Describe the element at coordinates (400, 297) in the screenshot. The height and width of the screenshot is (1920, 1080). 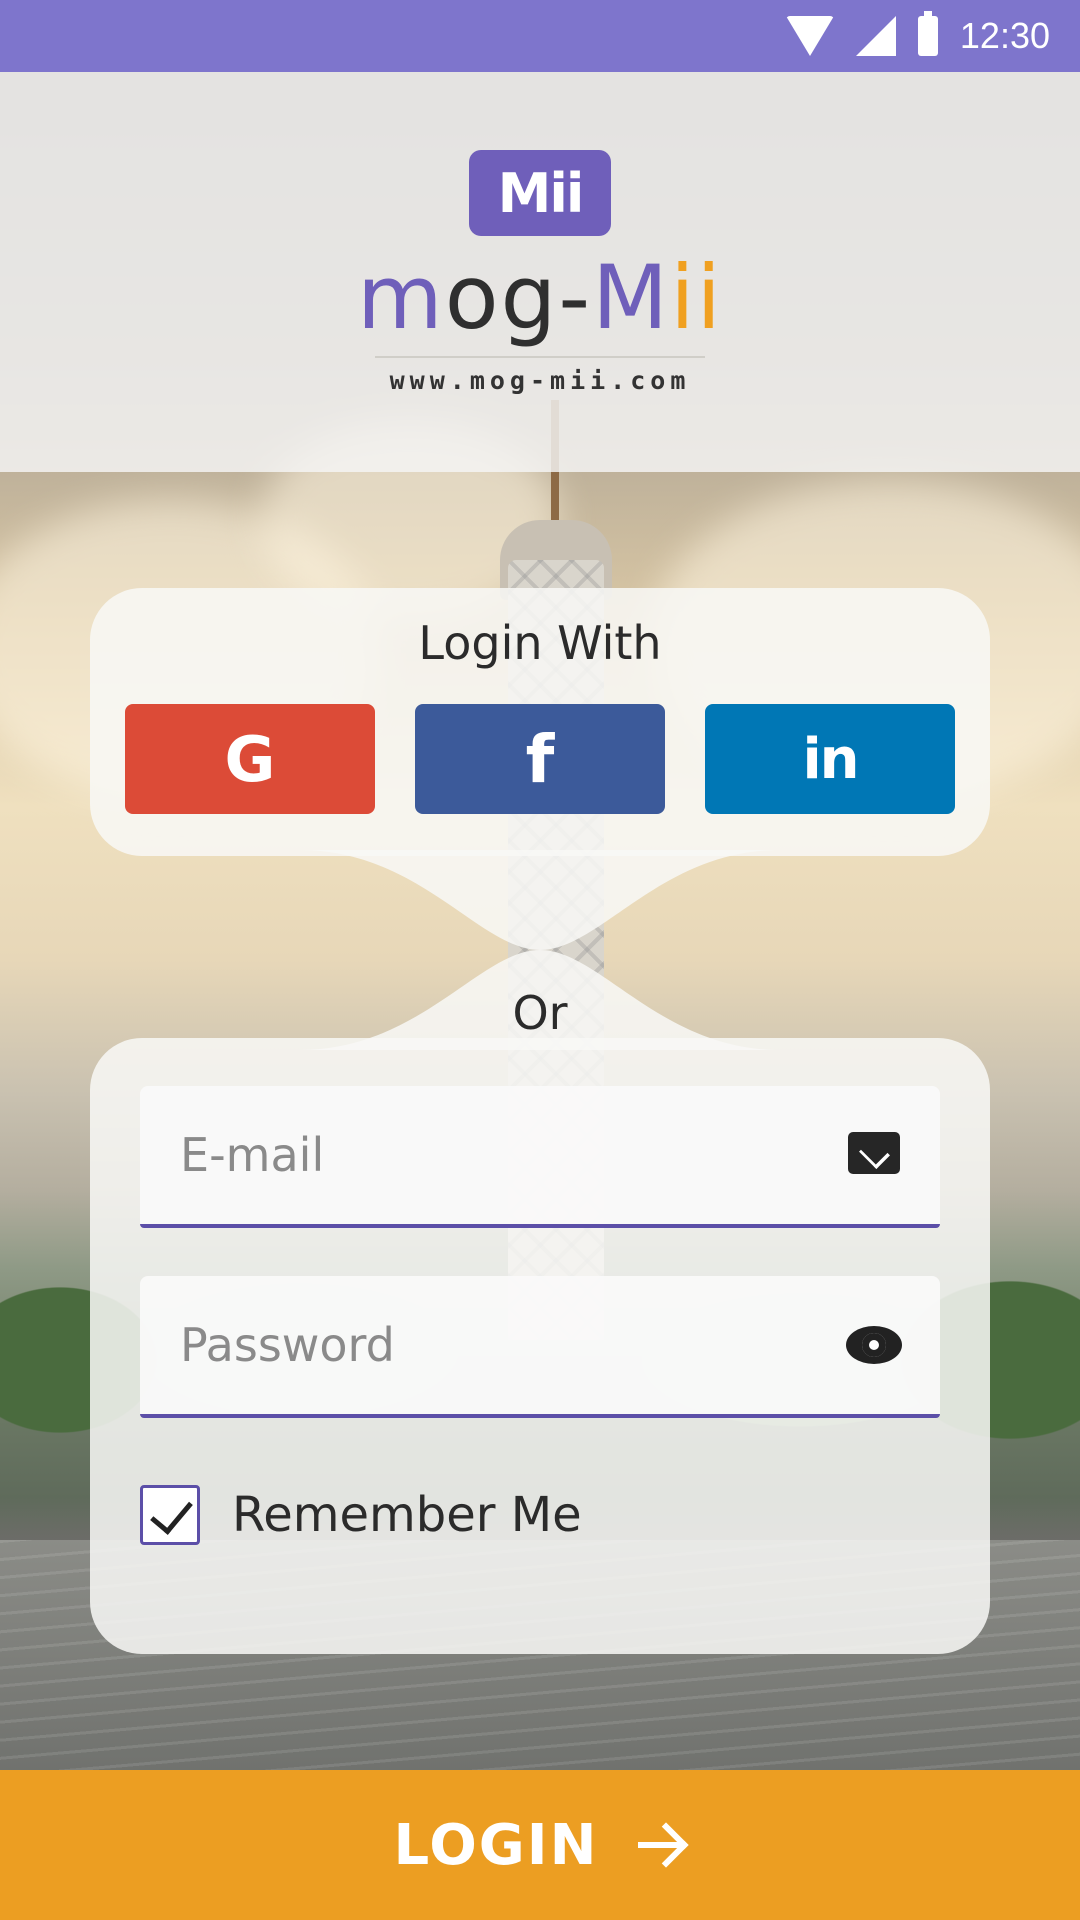
I see `logo-word-part: m` at that location.